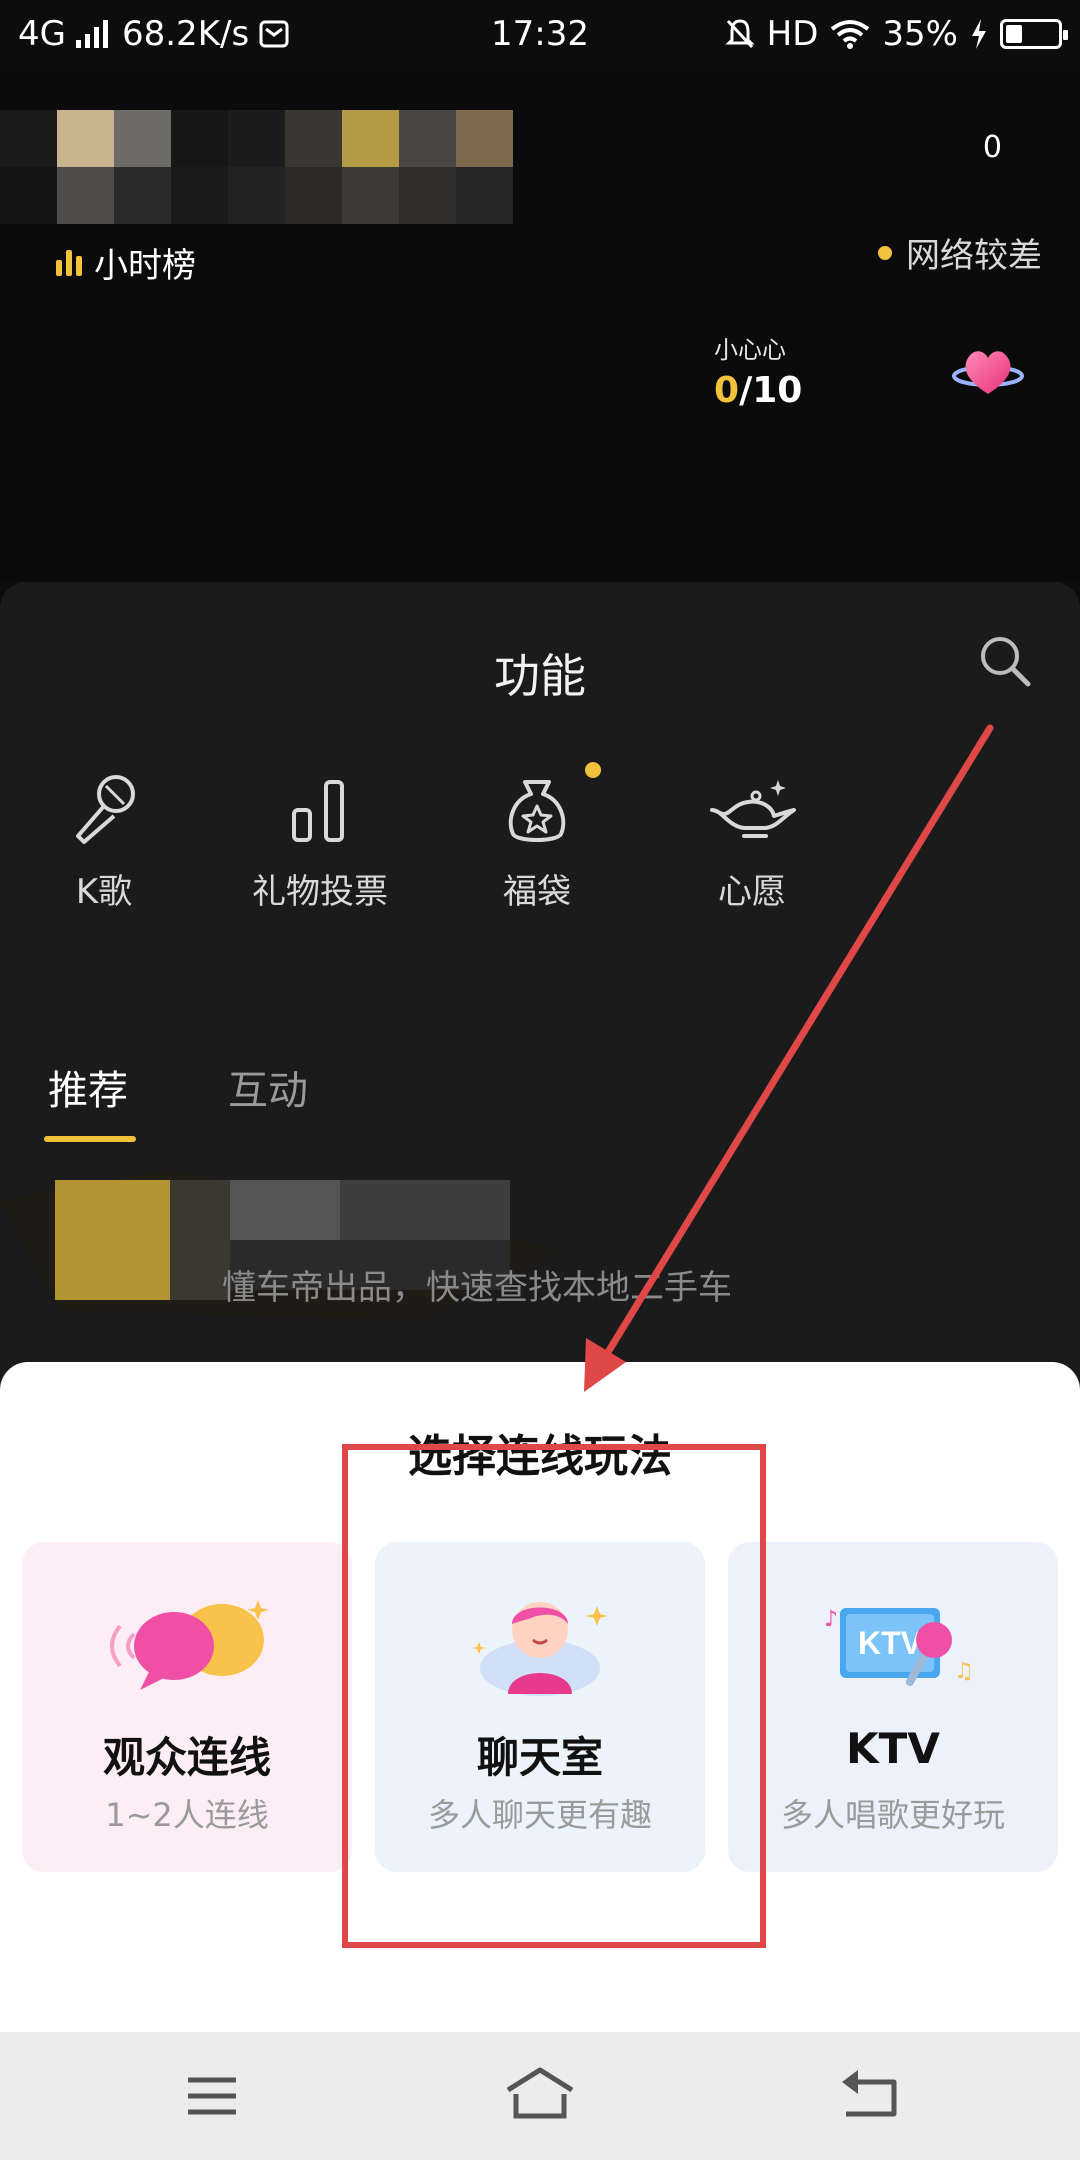  Describe the element at coordinates (831, 1619) in the screenshot. I see `music-note-icon: ♪` at that location.